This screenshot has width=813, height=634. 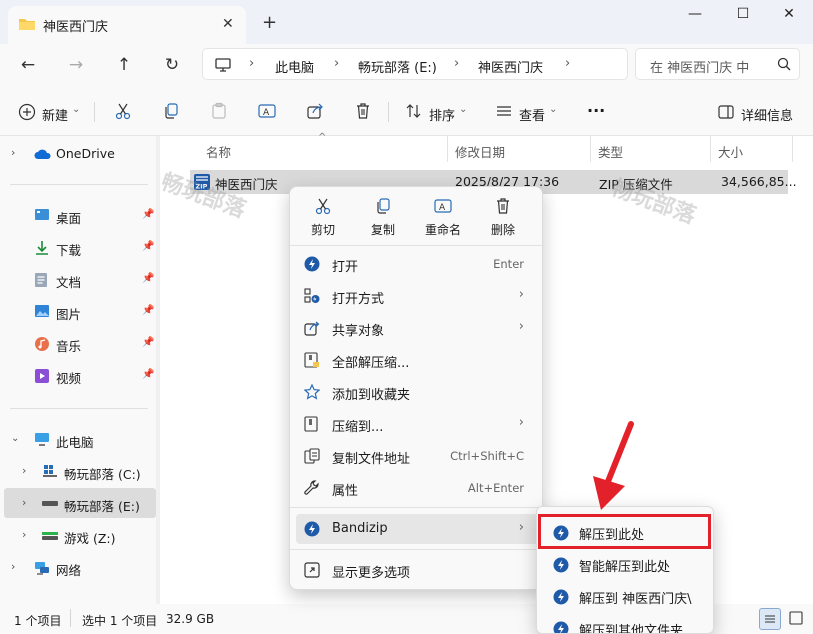 I want to click on menu-item-label: 打开方式, so click(x=358, y=299).